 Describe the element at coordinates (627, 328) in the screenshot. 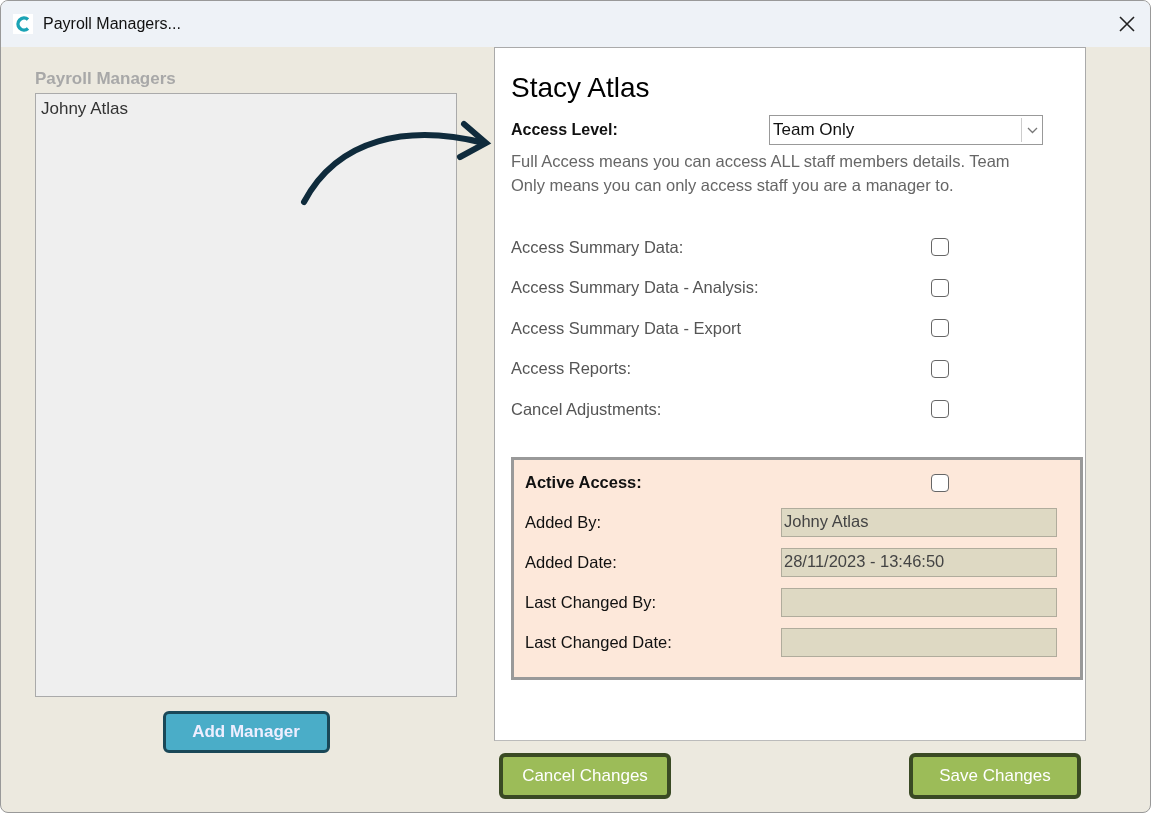

I see `permission-label: Access Summary Data - Export` at that location.